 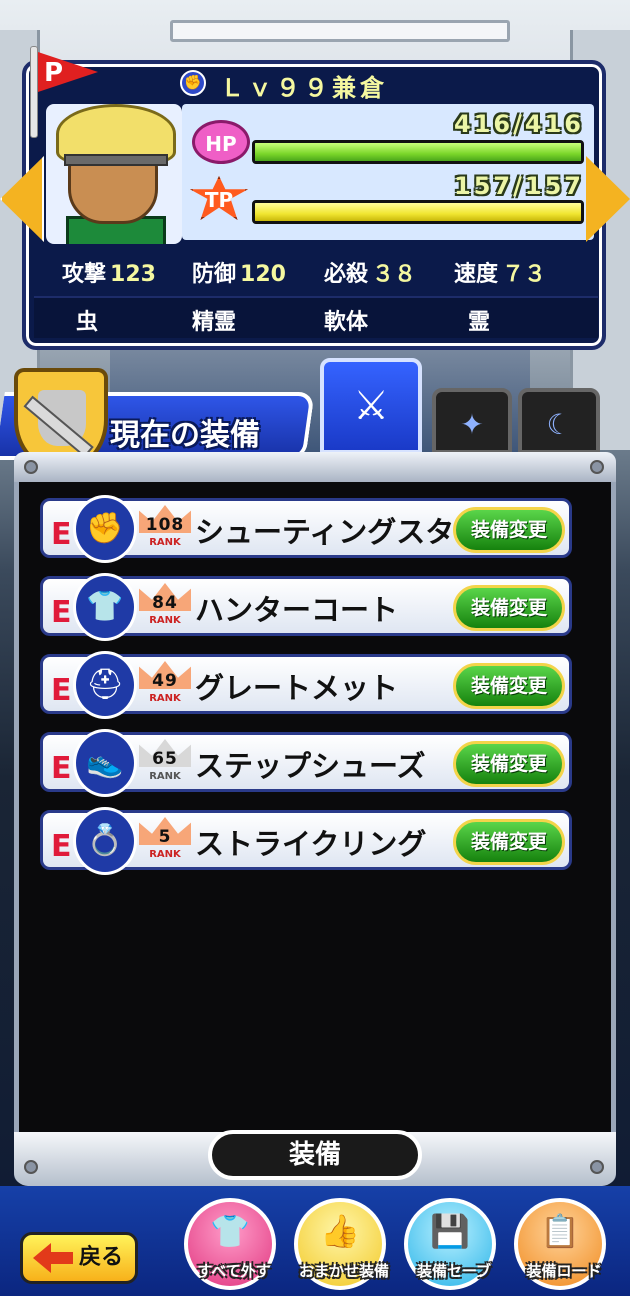 What do you see at coordinates (165, 603) in the screenshot?
I see `rank-number: 84` at bounding box center [165, 603].